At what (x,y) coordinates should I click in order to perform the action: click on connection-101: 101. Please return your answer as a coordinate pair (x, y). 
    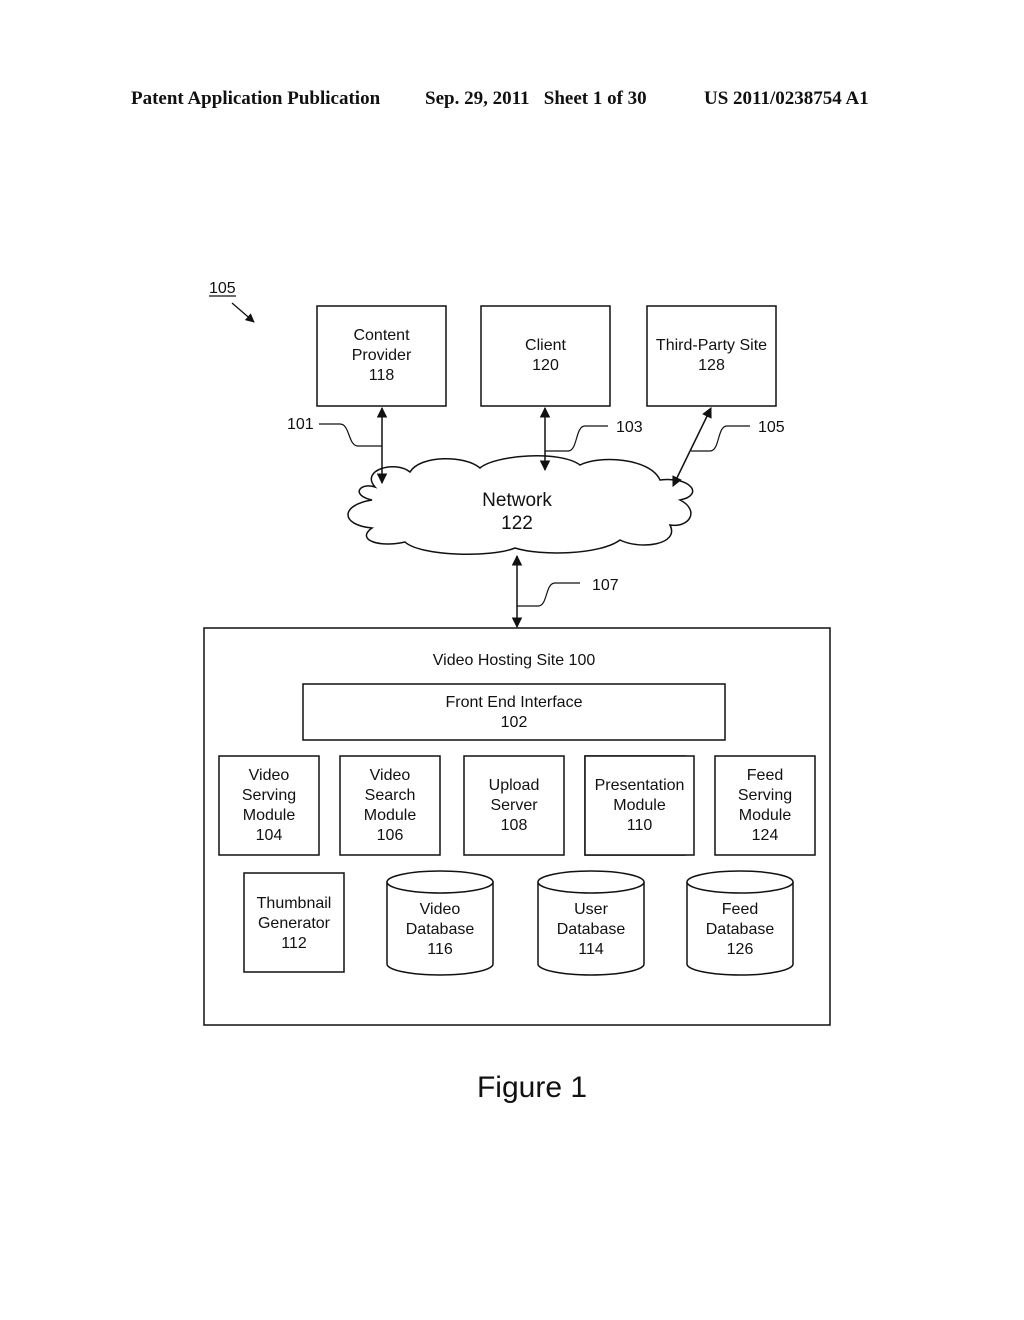
    Looking at the image, I should click on (337, 445).